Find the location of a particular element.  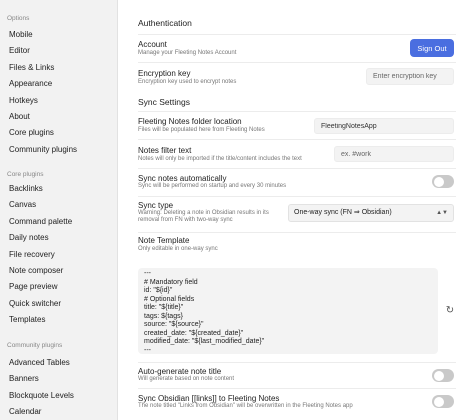

sync-links-toggle is located at coordinates (443, 401).